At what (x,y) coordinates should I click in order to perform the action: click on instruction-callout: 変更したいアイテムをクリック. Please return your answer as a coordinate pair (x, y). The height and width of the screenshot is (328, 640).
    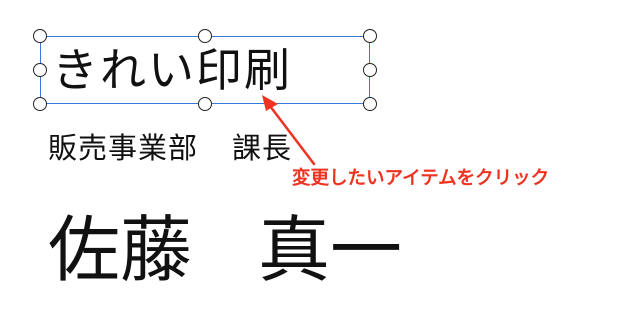
    Looking at the image, I should click on (421, 178).